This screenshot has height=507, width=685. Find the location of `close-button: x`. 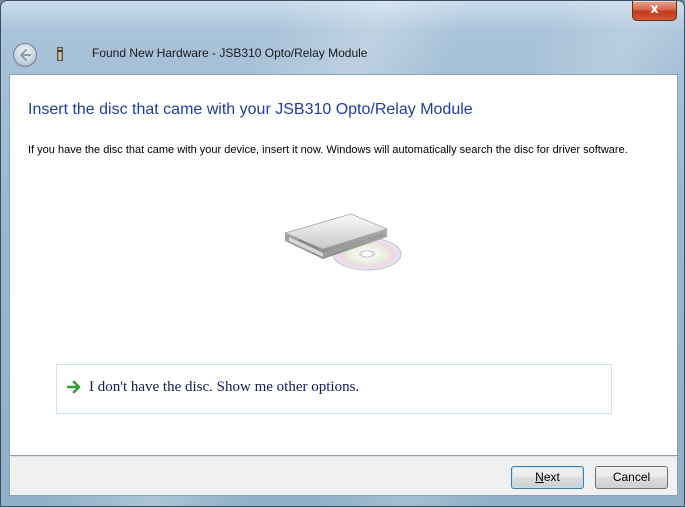

close-button: x is located at coordinates (654, 11).